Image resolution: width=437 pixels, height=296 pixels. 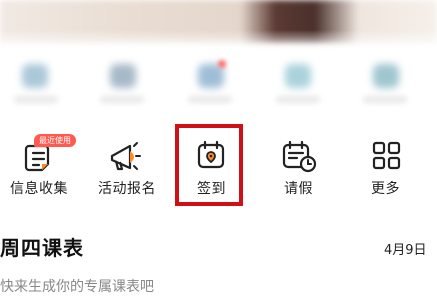 What do you see at coordinates (42, 248) in the screenshot?
I see `schedule-title: 周四课表` at bounding box center [42, 248].